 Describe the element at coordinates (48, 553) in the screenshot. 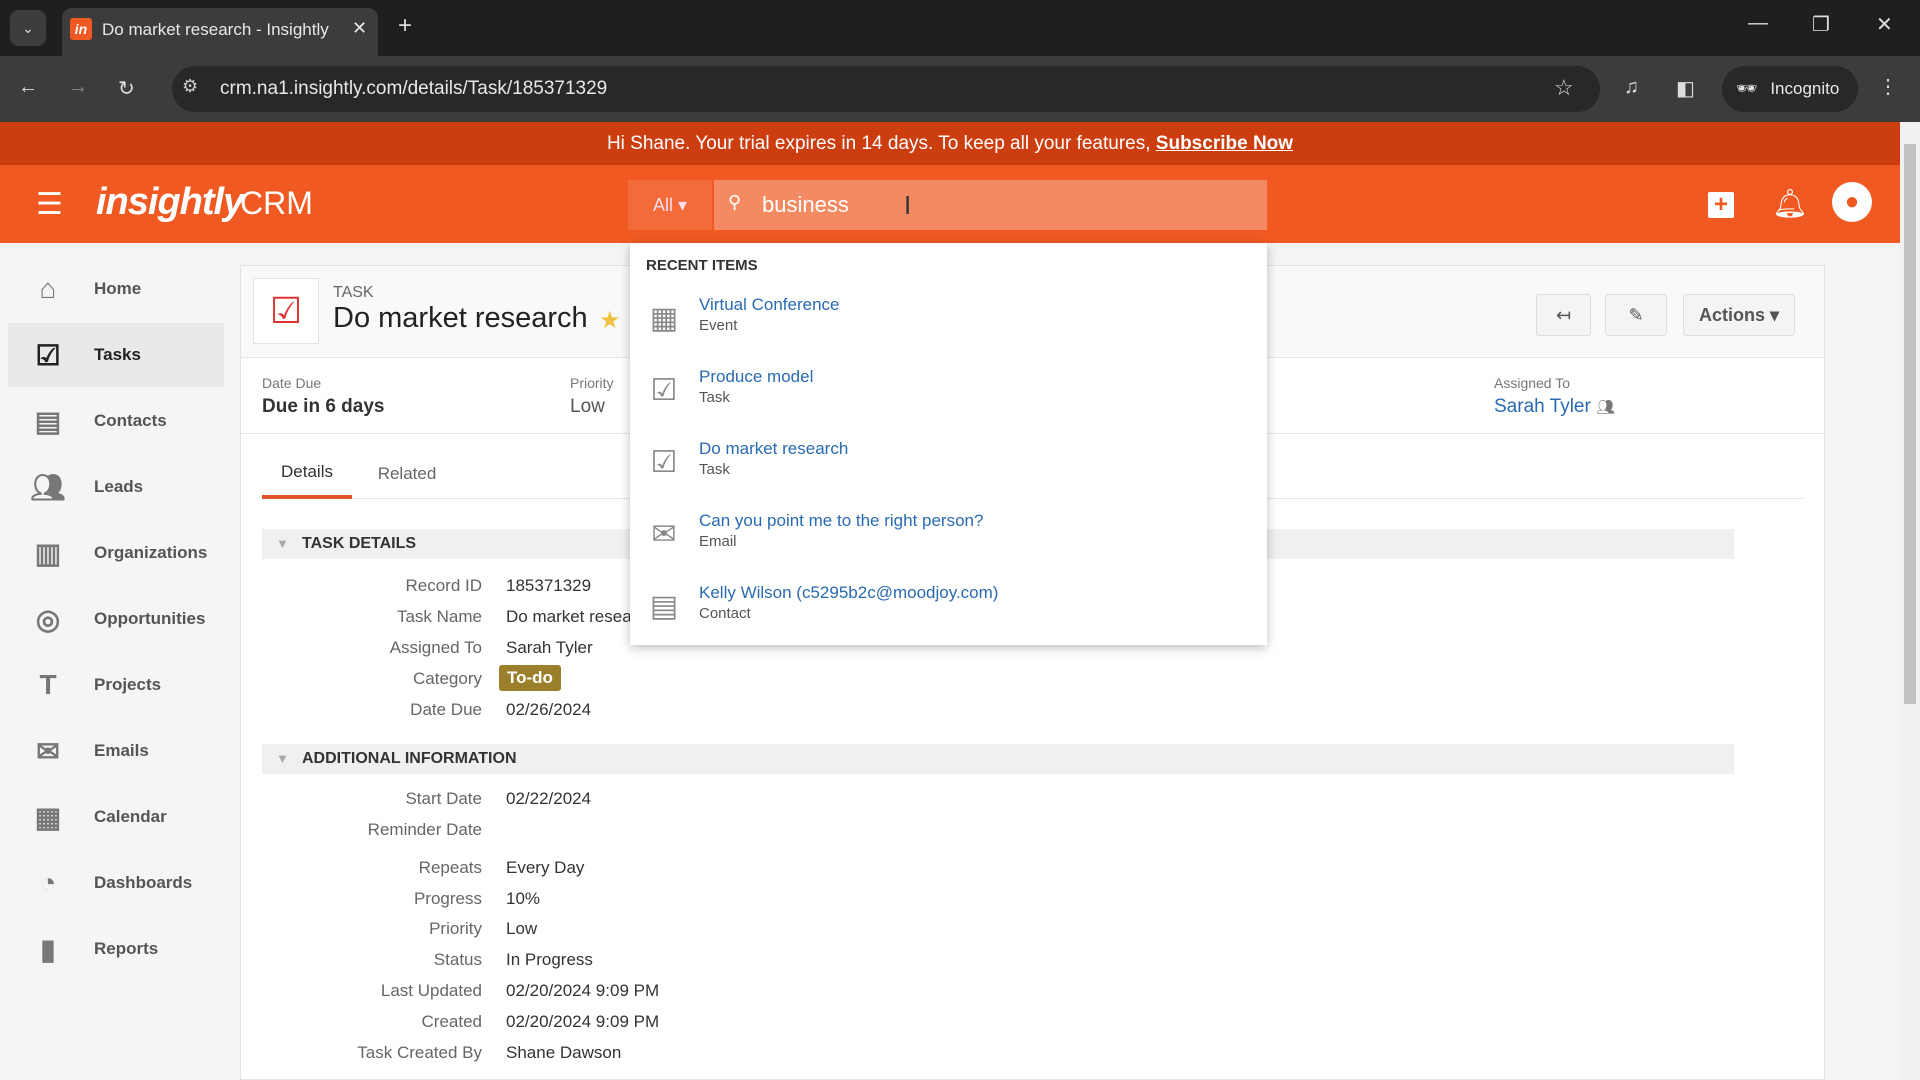

I see `organizations-icon: ▥` at that location.